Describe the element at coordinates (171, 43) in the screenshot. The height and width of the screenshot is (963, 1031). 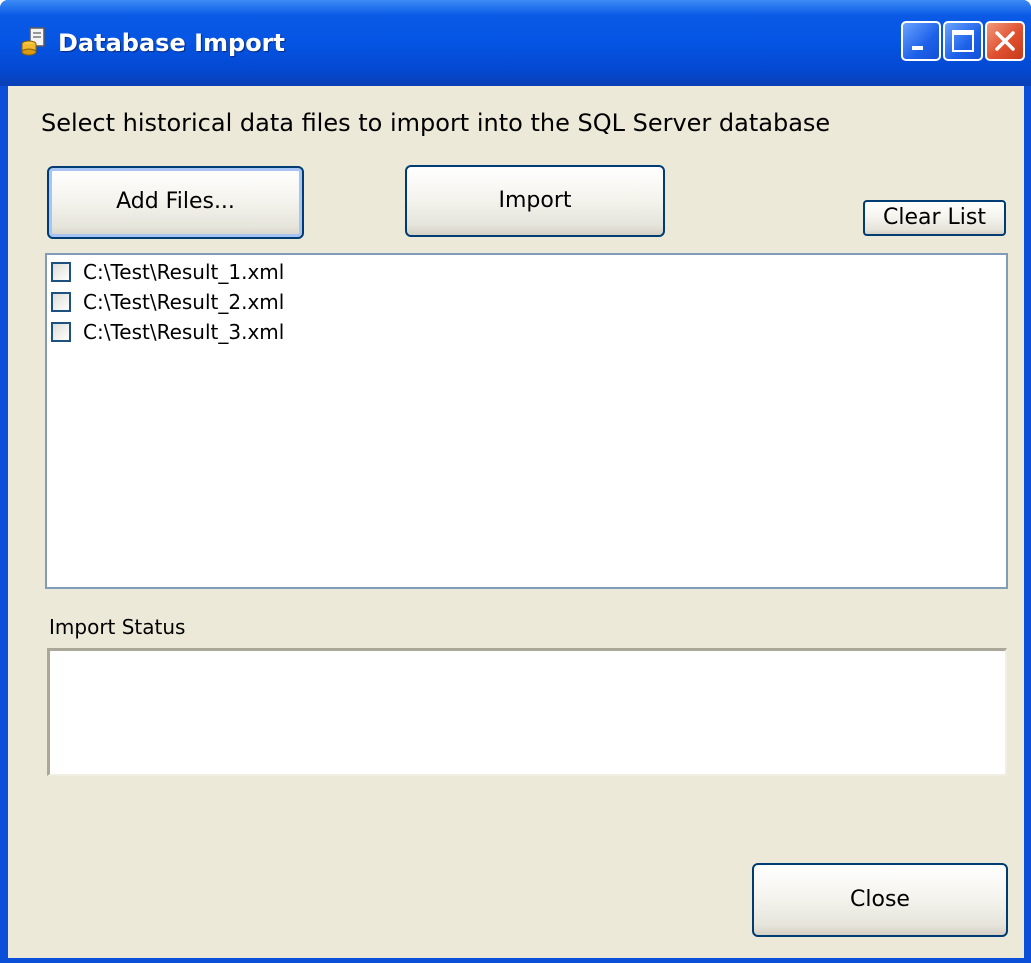
I see `window-title: Database Import` at that location.